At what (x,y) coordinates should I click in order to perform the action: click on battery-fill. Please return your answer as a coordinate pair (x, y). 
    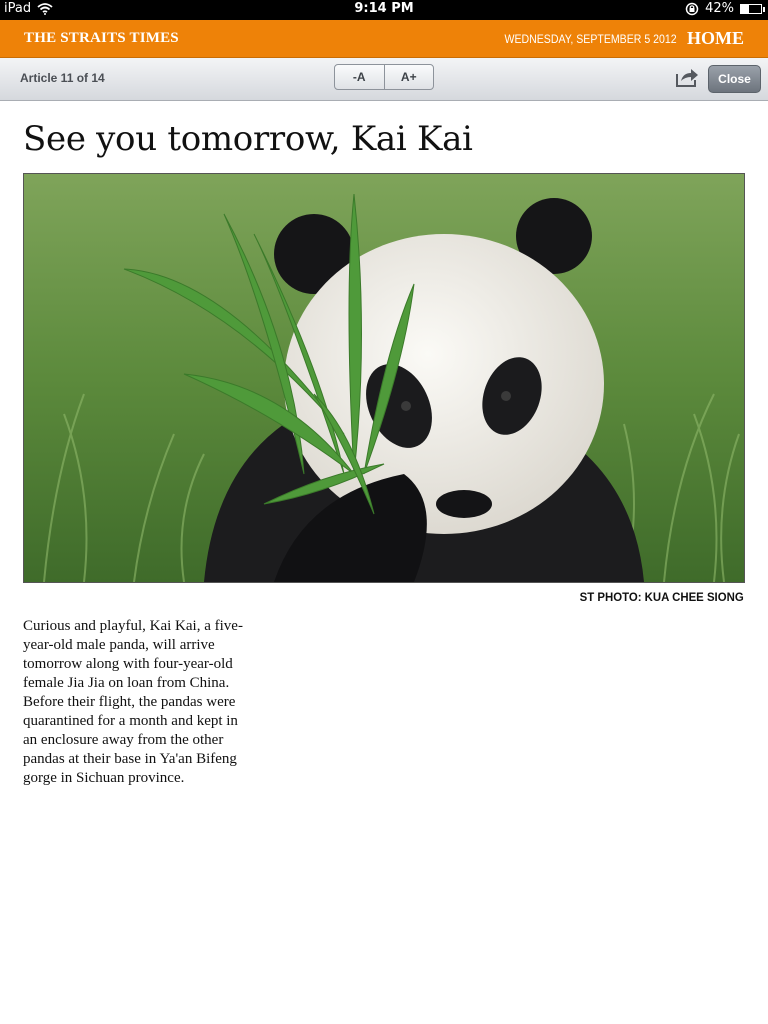
    Looking at the image, I should click on (745, 8).